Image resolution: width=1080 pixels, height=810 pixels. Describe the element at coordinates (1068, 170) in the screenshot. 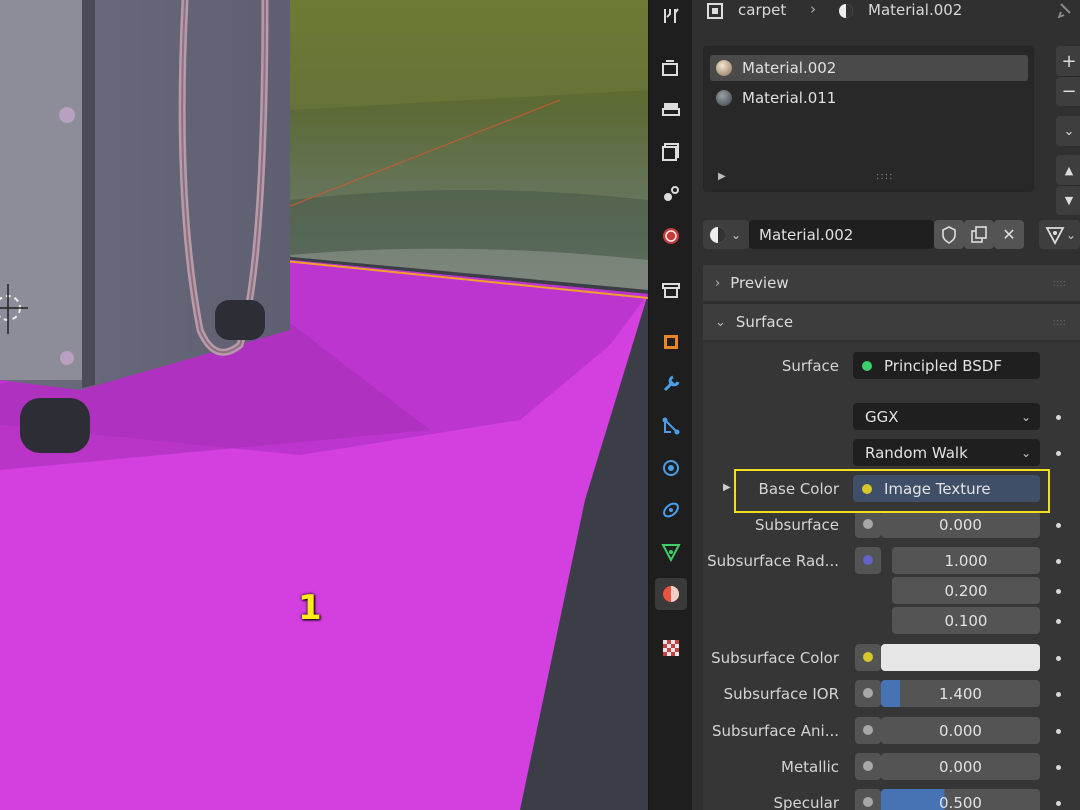

I see `move-slot-up-button: ▲` at that location.